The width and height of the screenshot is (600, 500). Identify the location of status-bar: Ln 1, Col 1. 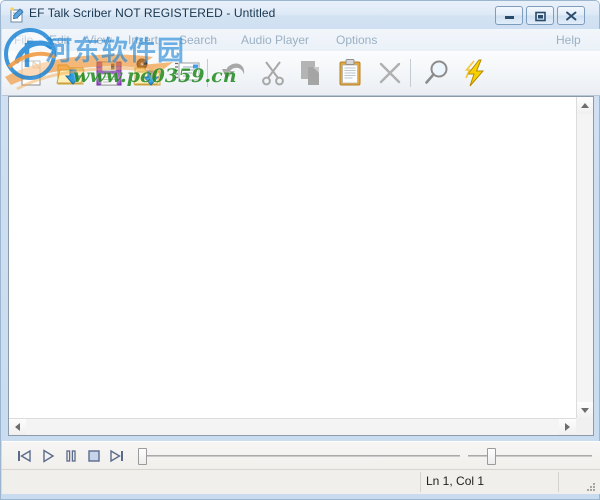
(301, 481).